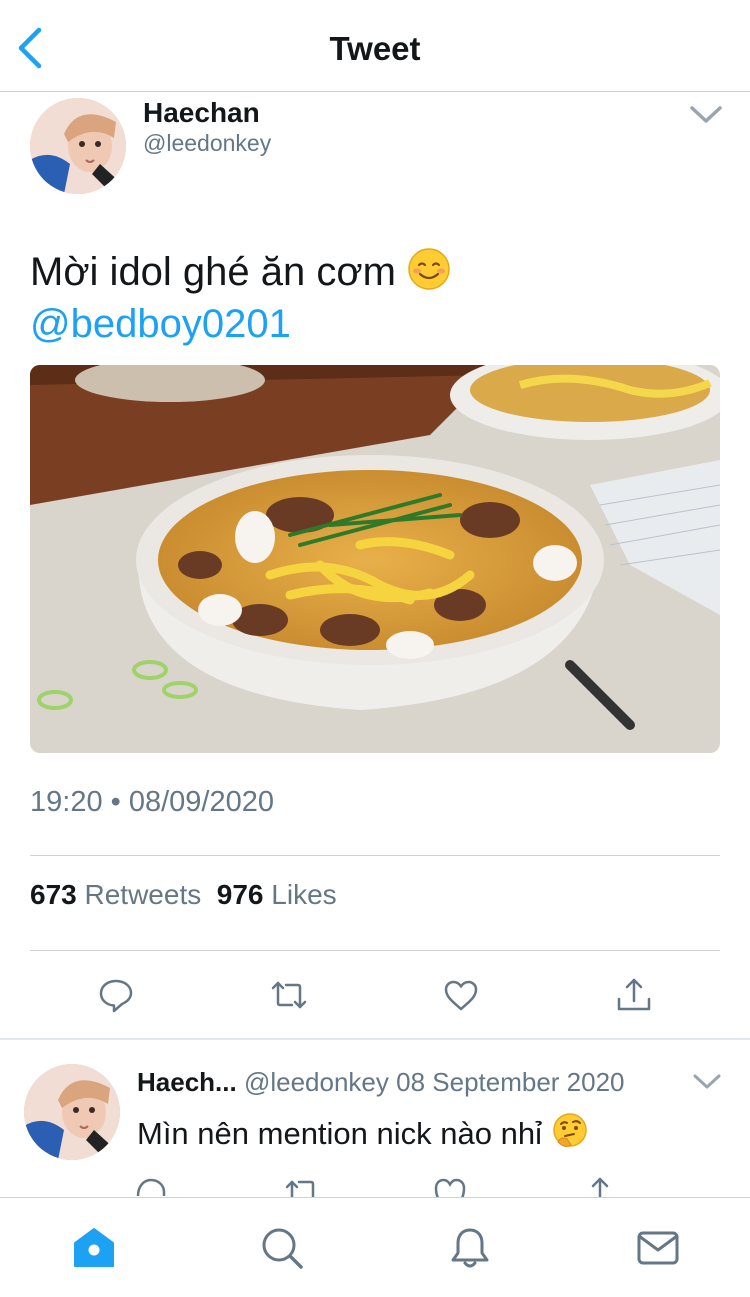  Describe the element at coordinates (72, 1112) in the screenshot. I see `reply-avatar` at that location.